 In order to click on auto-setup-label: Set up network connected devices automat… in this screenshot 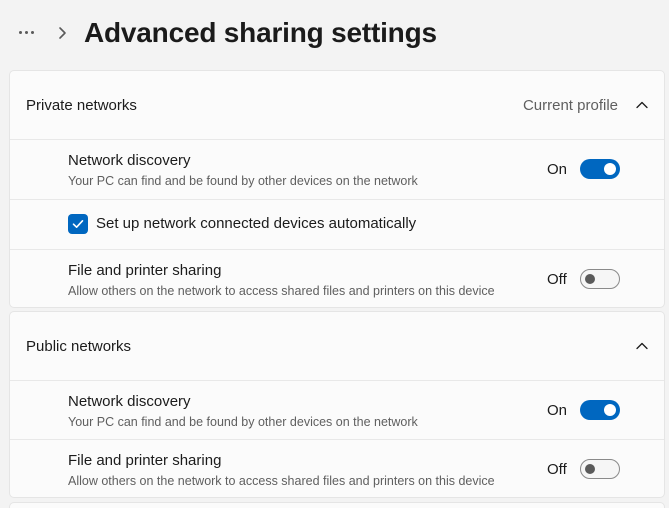, I will do `click(256, 223)`.